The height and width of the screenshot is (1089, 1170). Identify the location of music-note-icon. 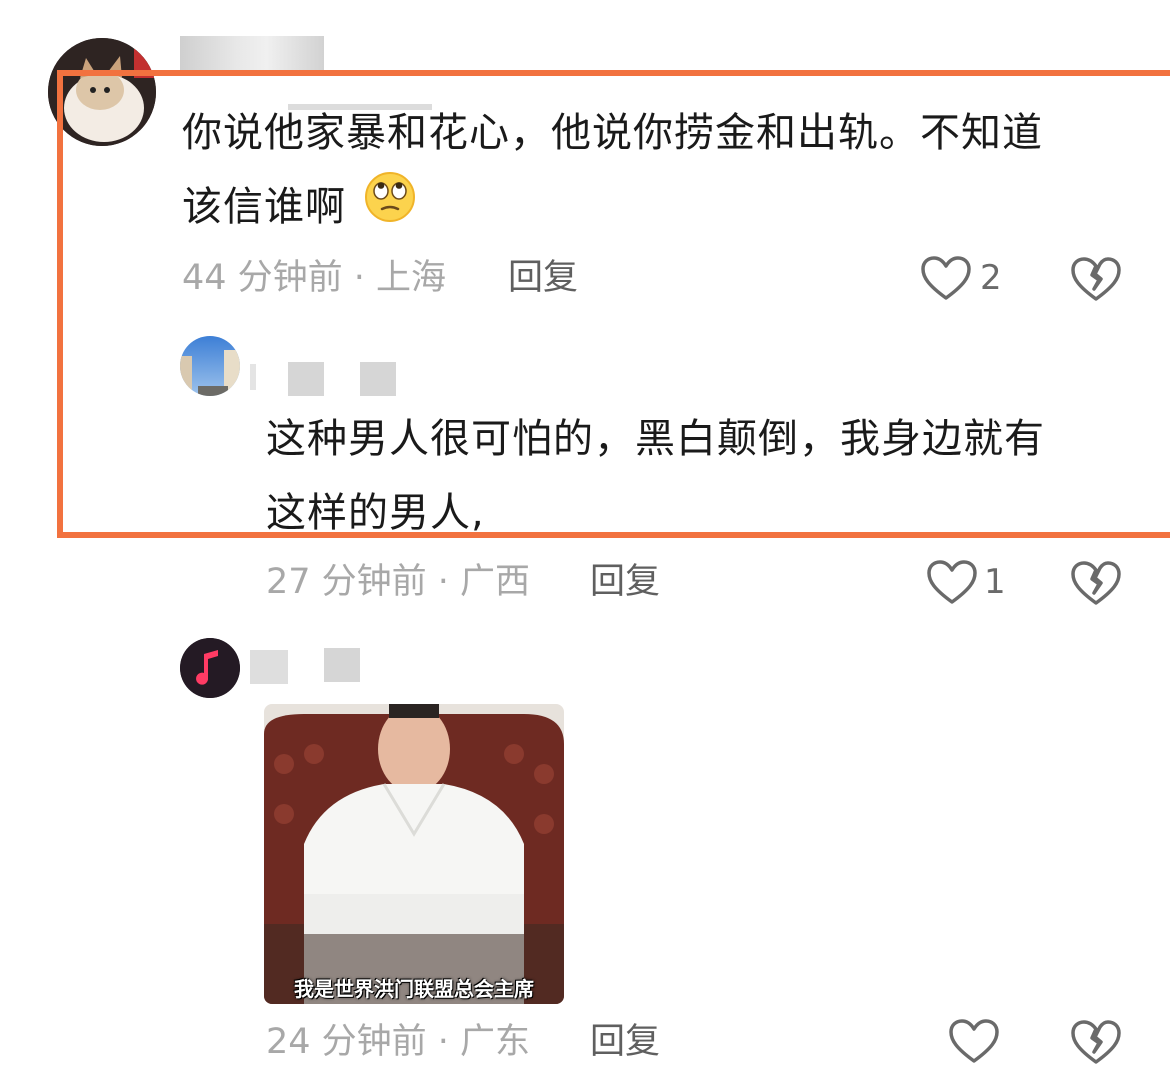
(210, 668).